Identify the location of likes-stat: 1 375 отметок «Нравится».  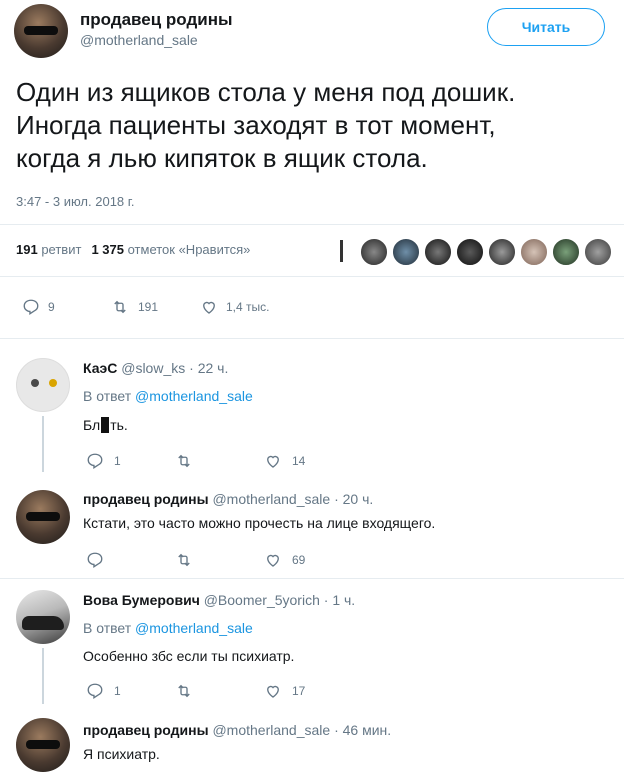
(170, 249).